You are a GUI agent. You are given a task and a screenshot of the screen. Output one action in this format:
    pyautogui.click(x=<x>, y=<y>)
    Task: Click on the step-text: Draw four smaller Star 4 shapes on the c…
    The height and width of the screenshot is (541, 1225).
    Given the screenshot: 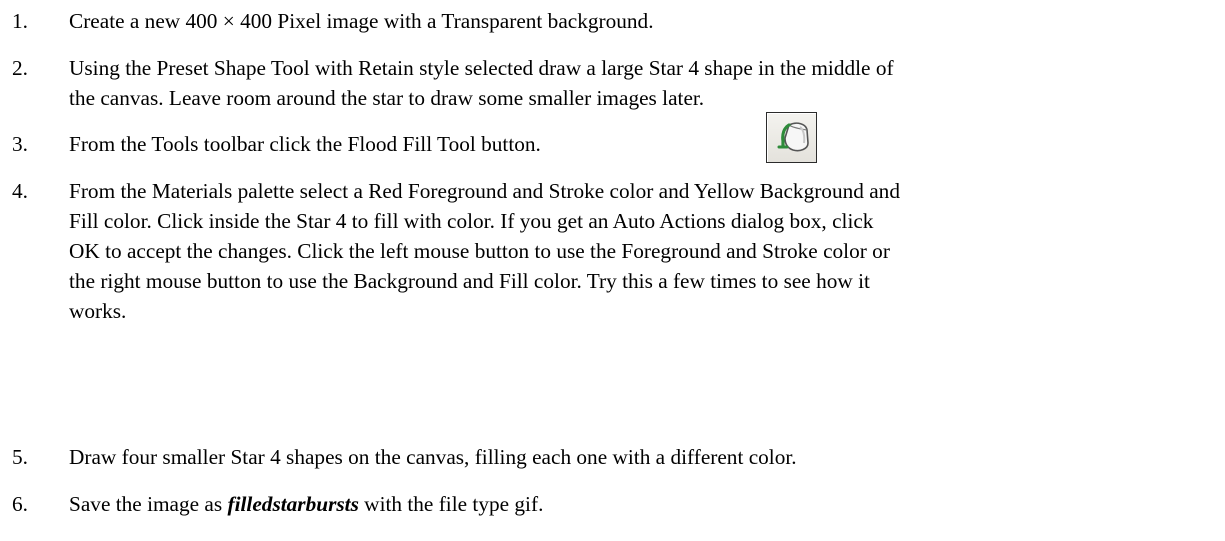 What is the action you would take?
    pyautogui.click(x=644, y=457)
    